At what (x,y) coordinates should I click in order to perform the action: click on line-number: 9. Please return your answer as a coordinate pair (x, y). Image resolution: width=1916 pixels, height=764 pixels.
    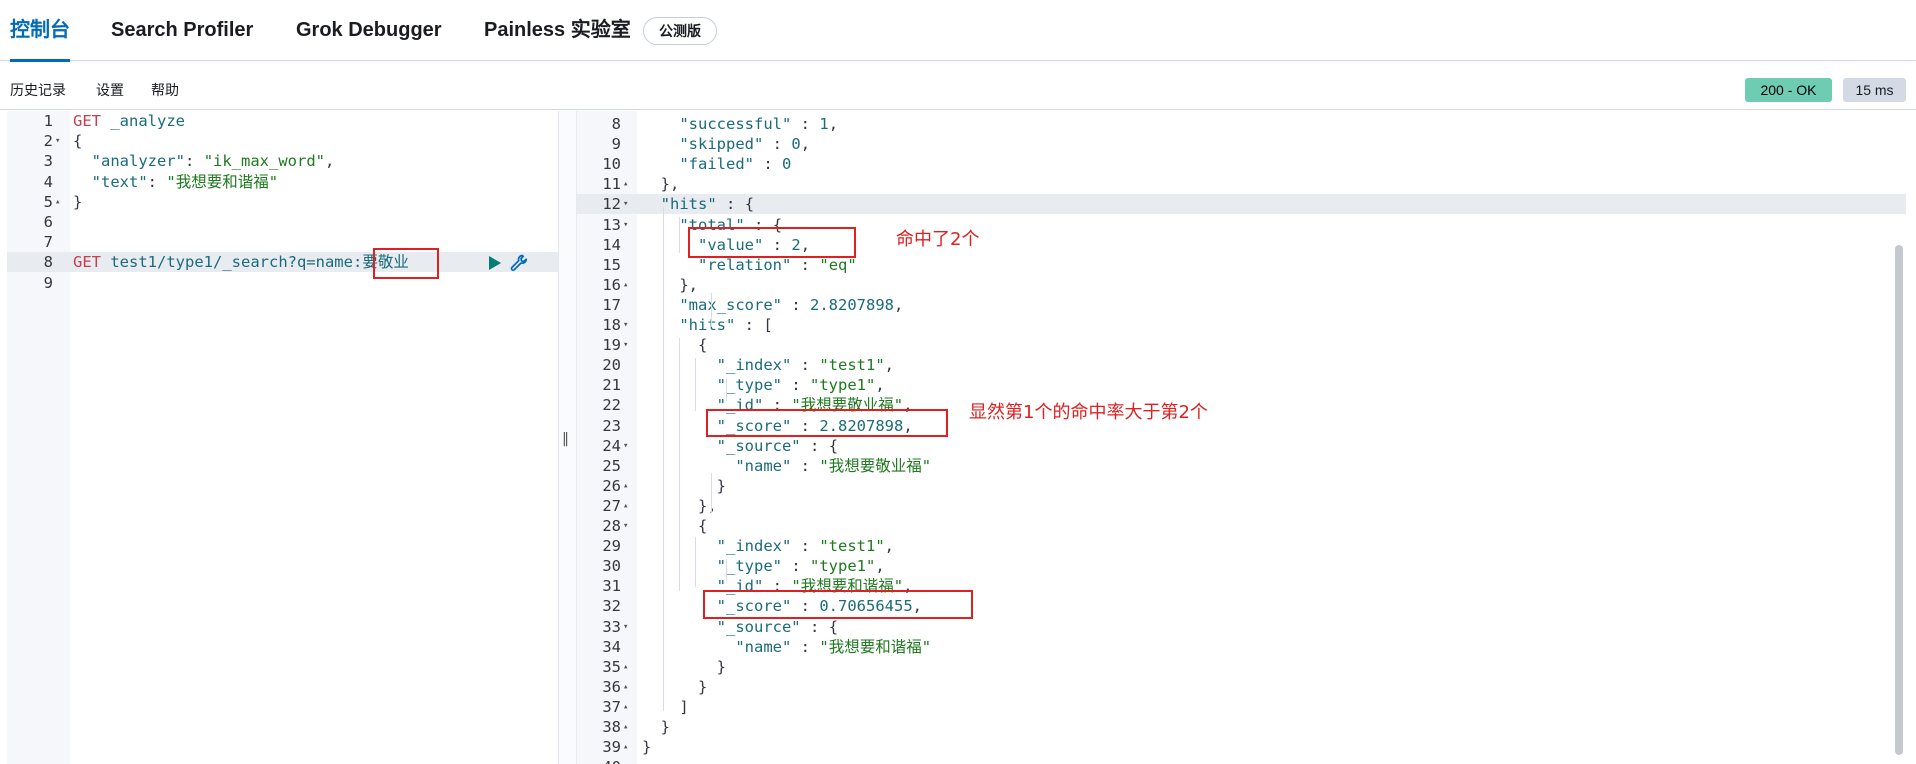
    Looking at the image, I should click on (616, 144).